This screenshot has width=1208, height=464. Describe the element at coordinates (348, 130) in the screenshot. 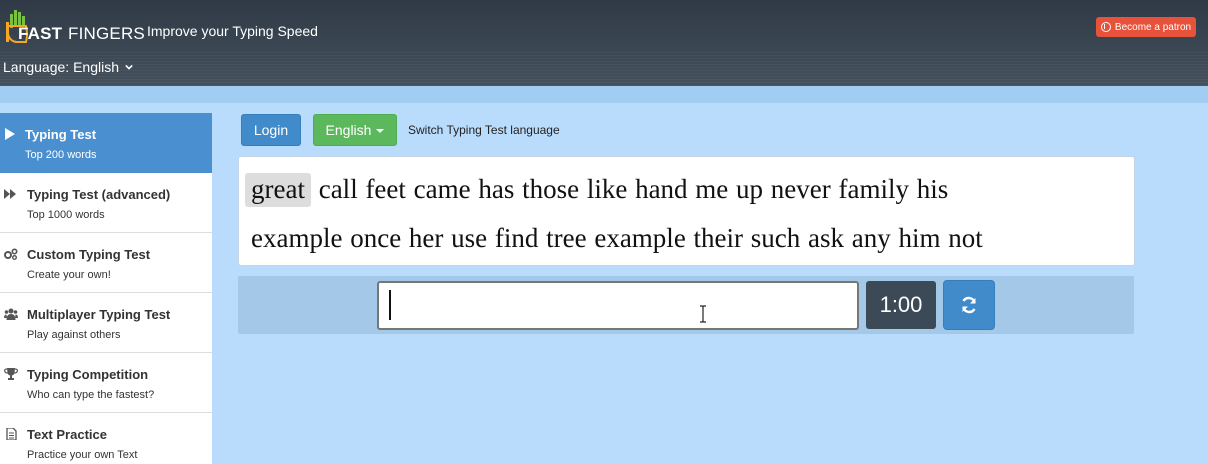

I see `test-language-label: English` at that location.